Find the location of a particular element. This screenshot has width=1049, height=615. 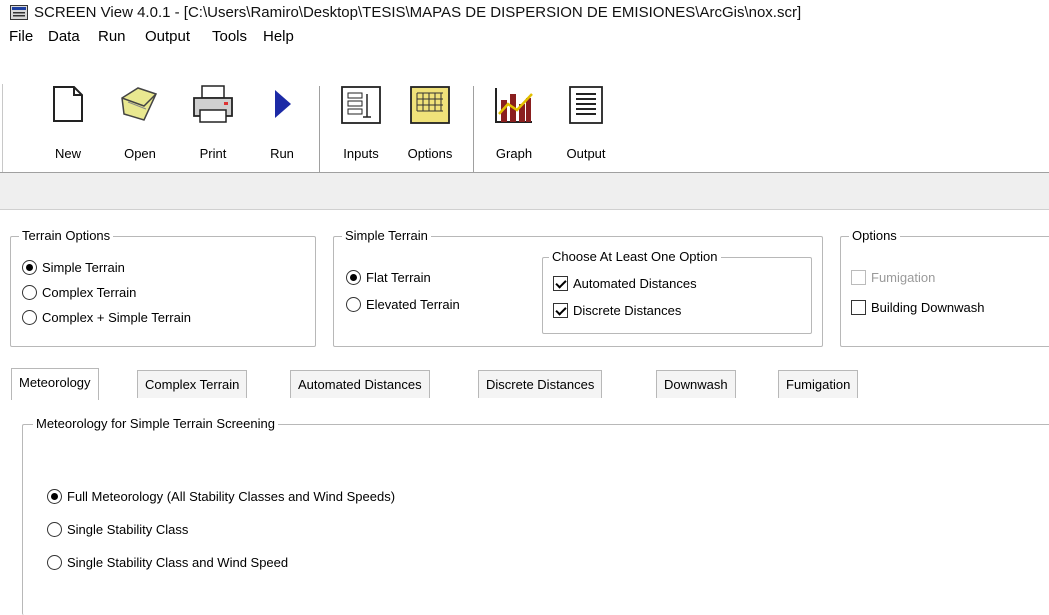

inputs-button: Inputs is located at coordinates (361, 127).